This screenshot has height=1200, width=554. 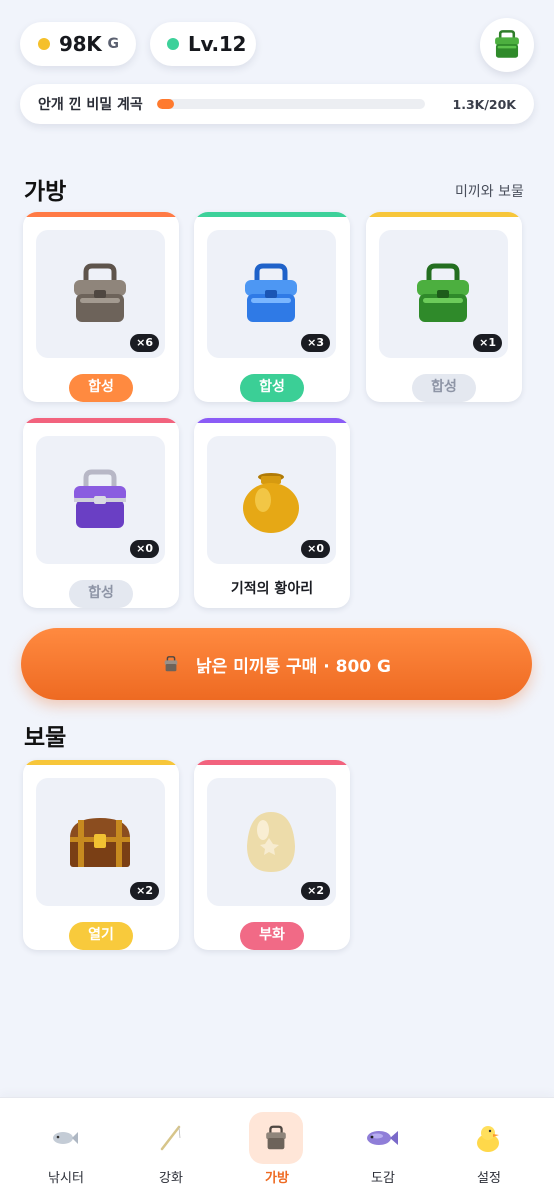 I want to click on level-badge: Lv.12, so click(x=203, y=44).